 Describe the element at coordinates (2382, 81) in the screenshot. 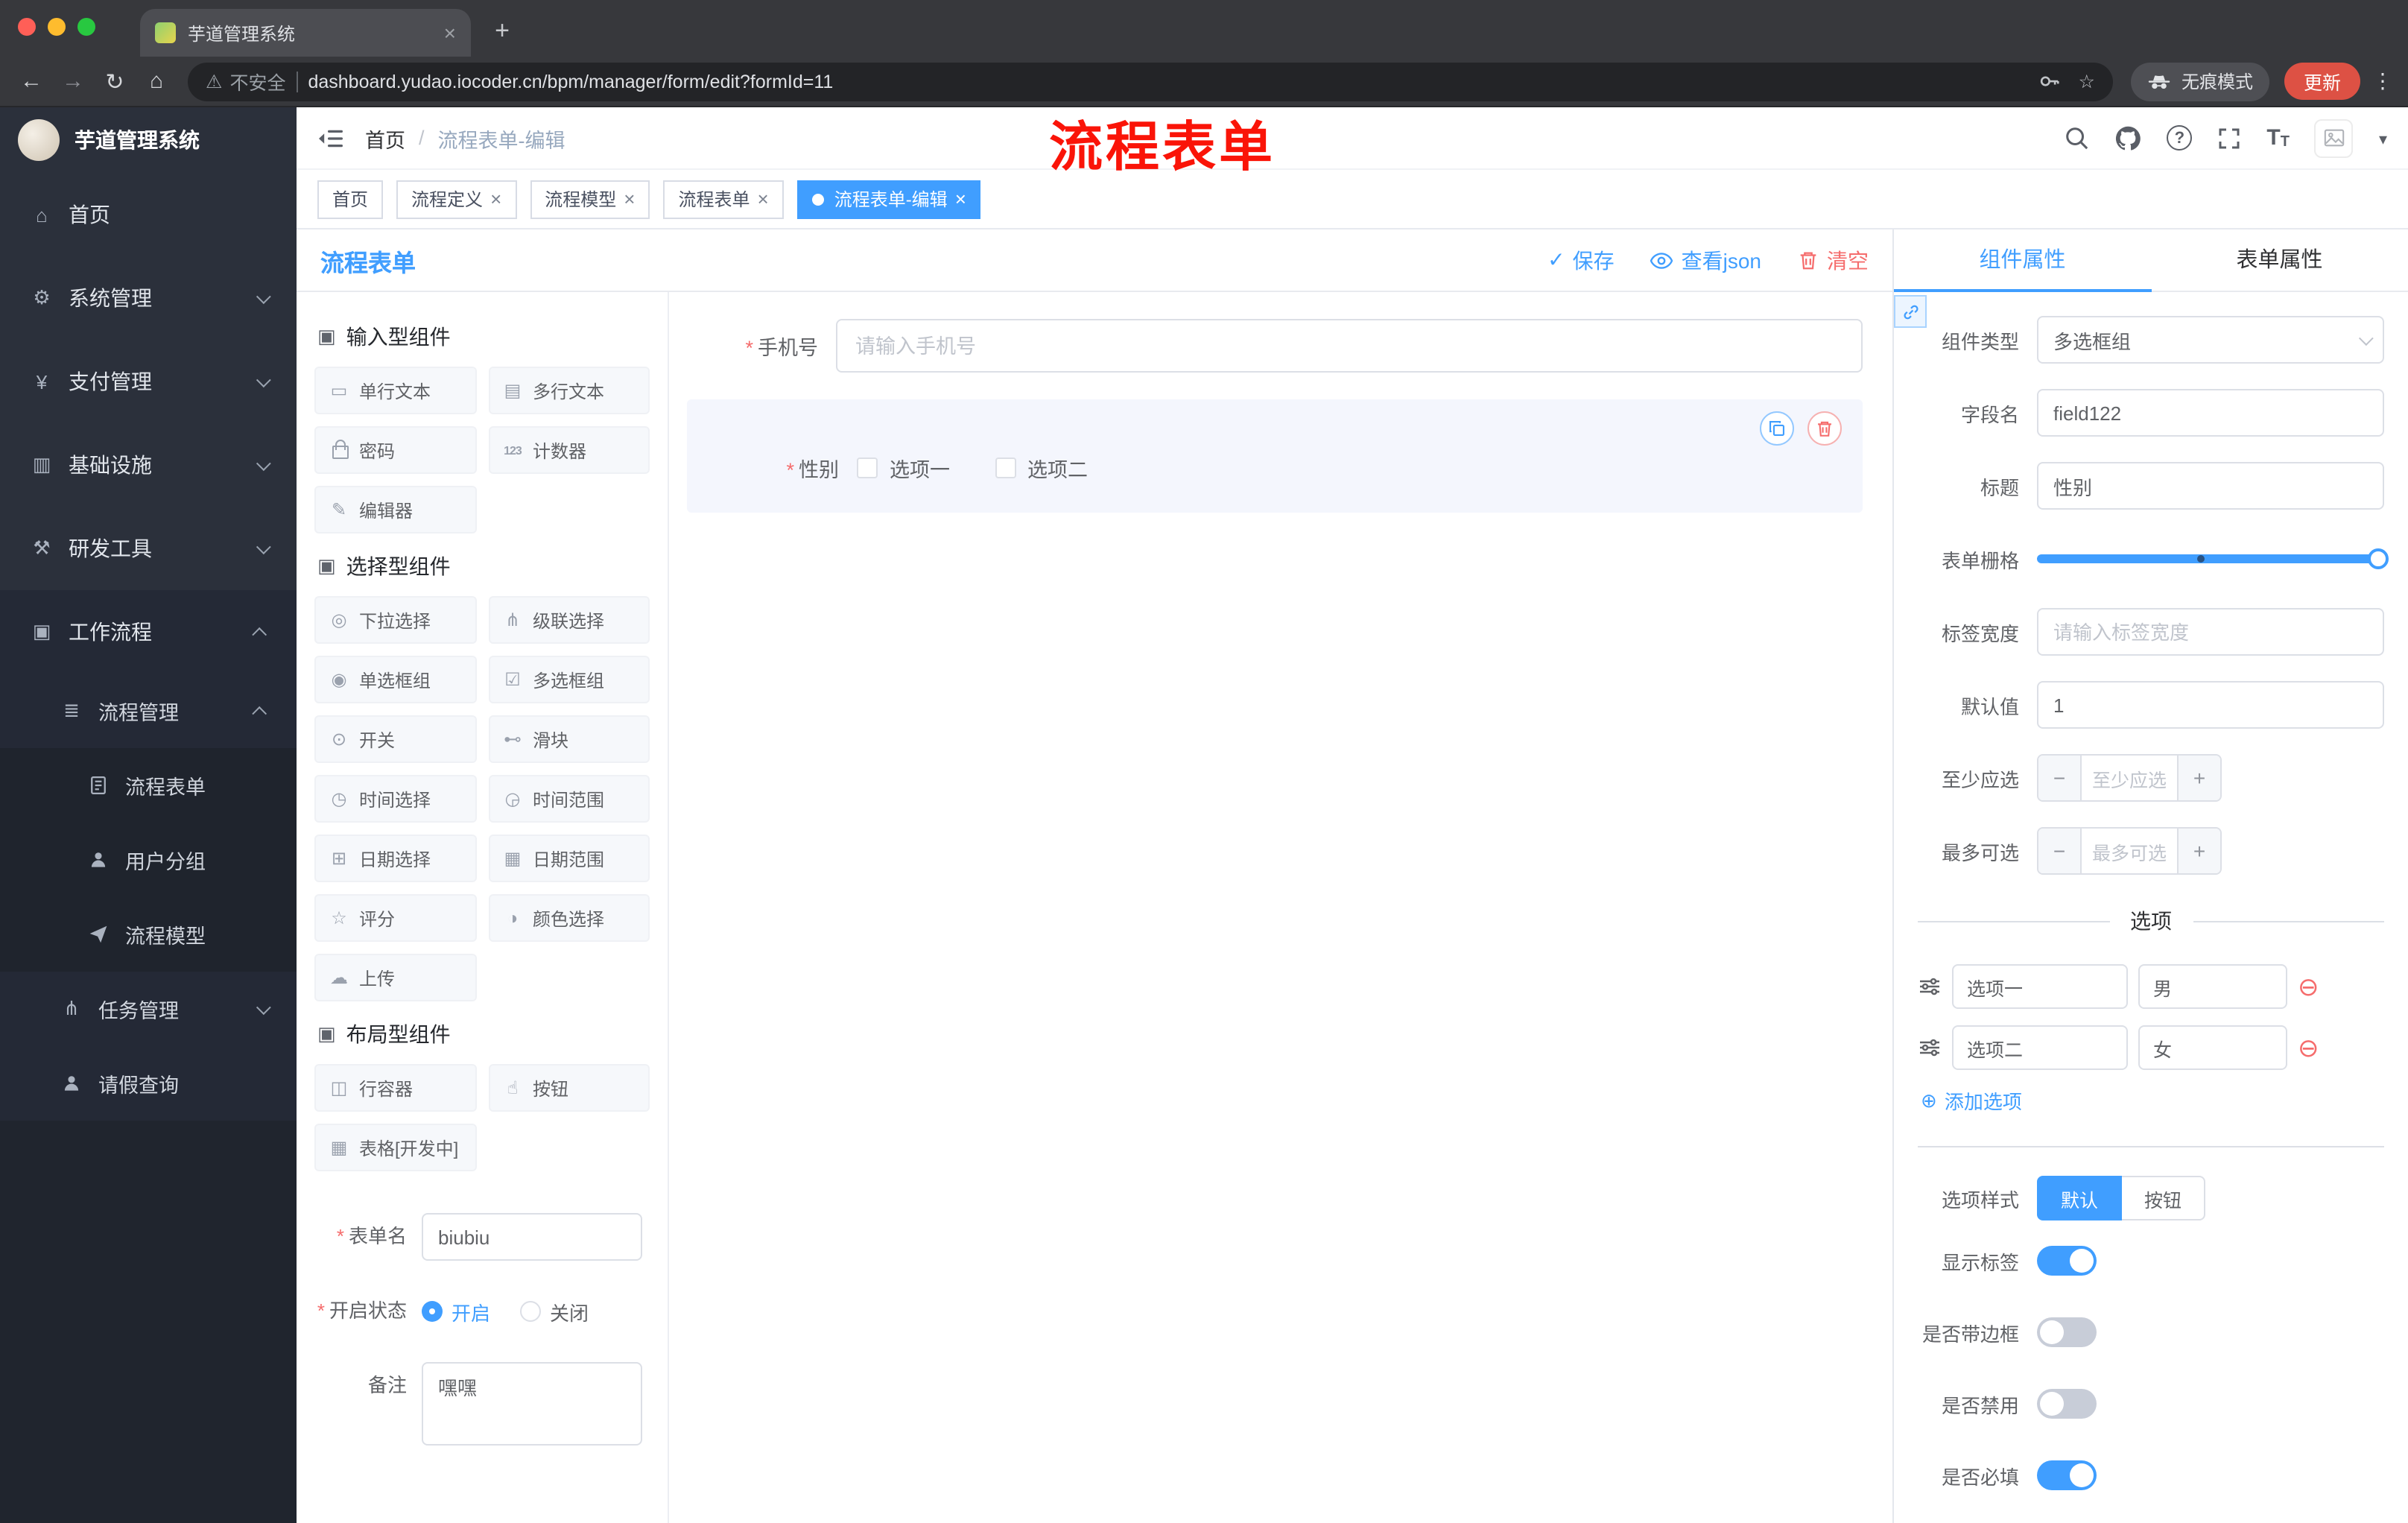

I see `browser-menu-icon` at that location.